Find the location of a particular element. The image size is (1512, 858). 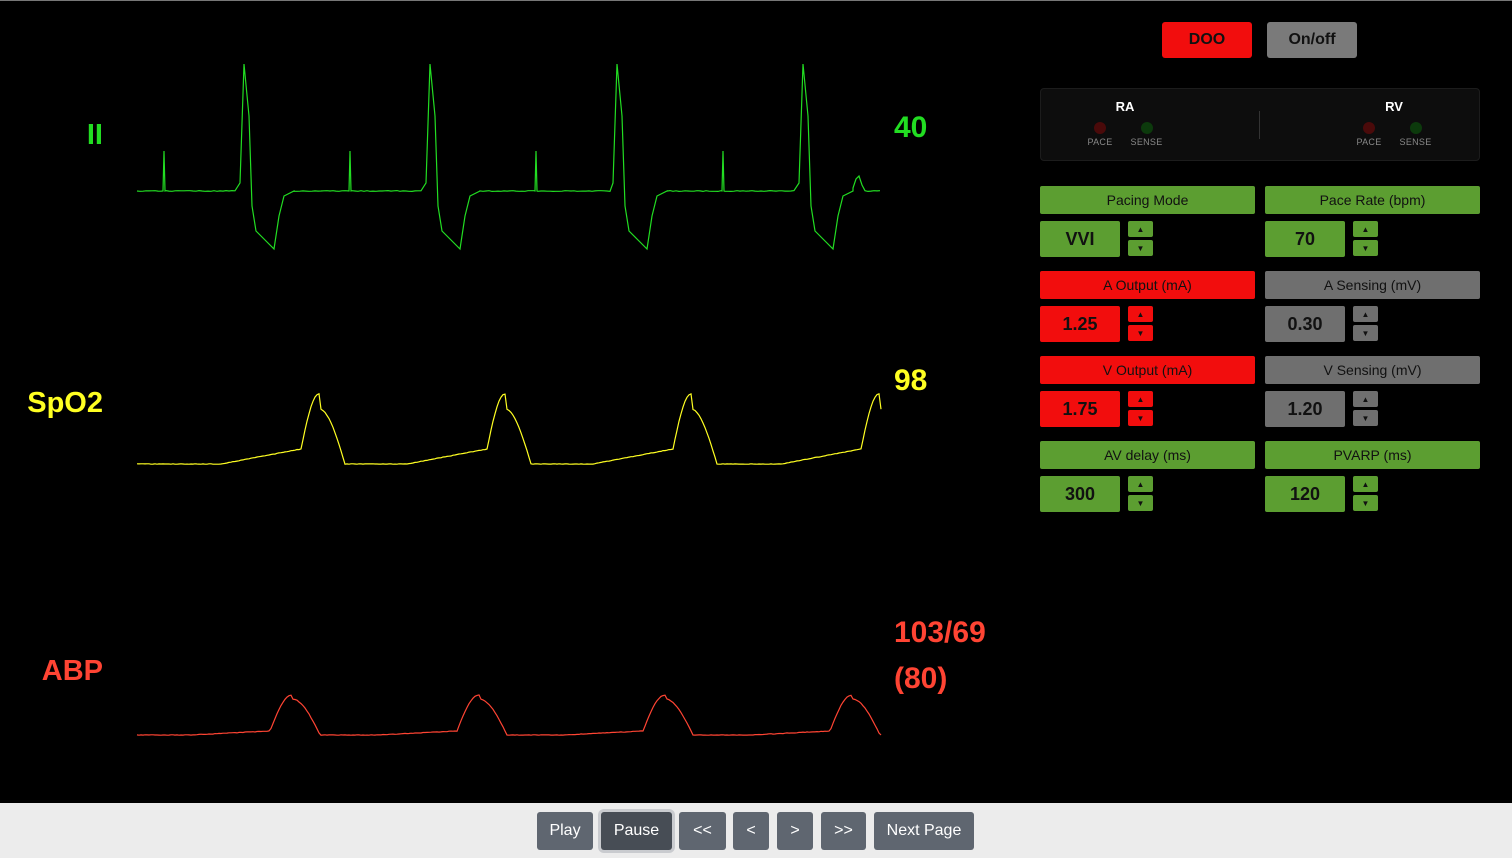

ecg-lead-label: II is located at coordinates (53, 135).